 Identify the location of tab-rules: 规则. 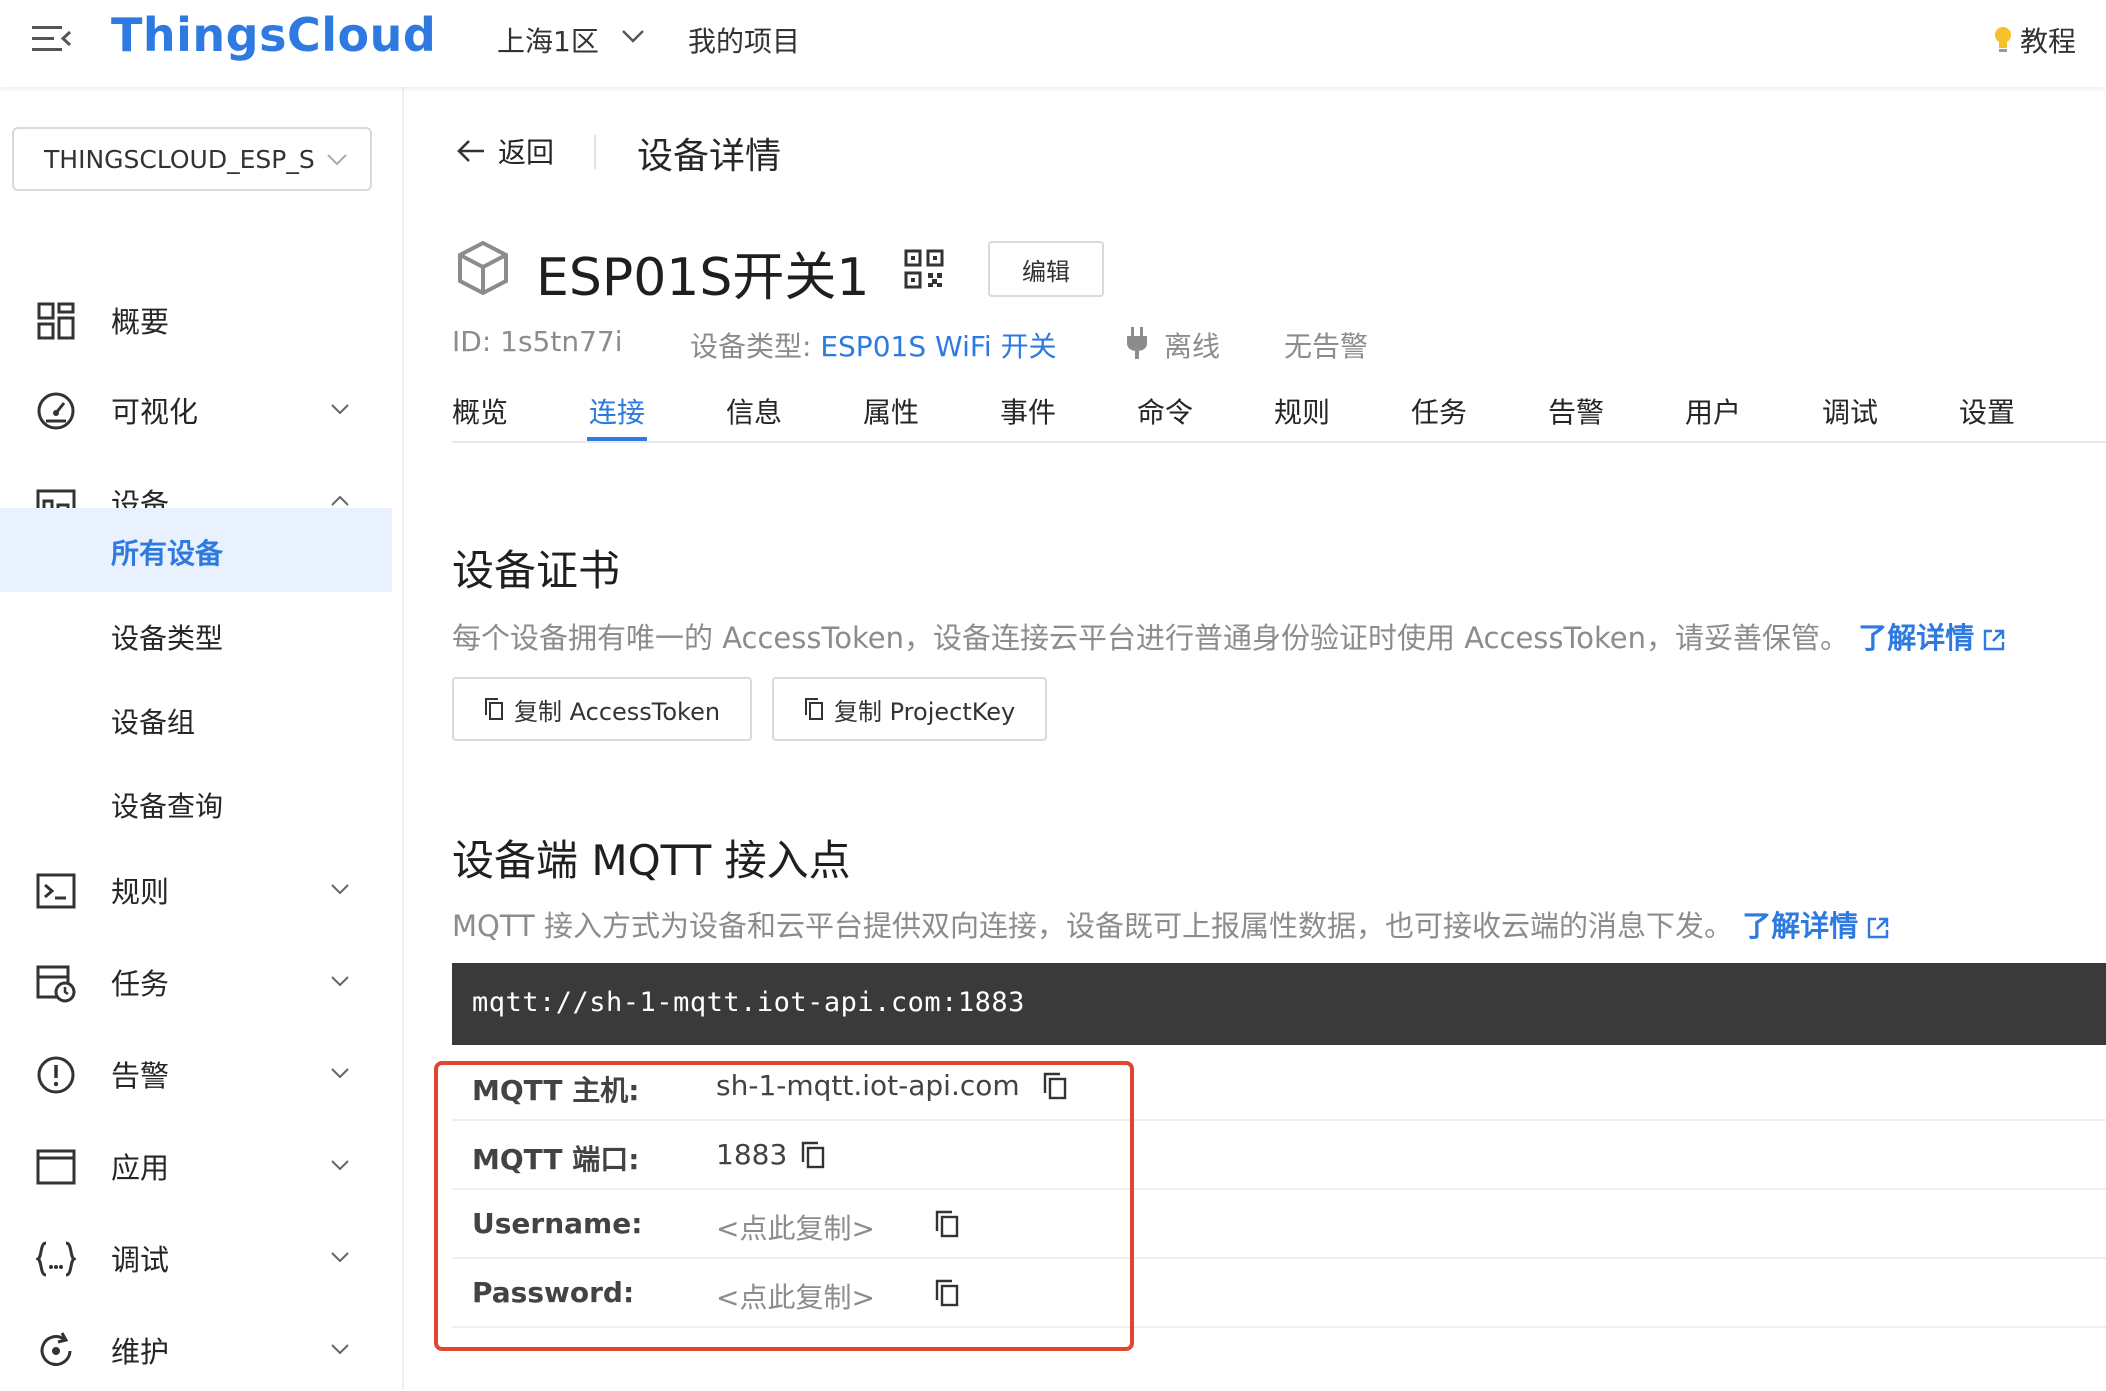
(1302, 411).